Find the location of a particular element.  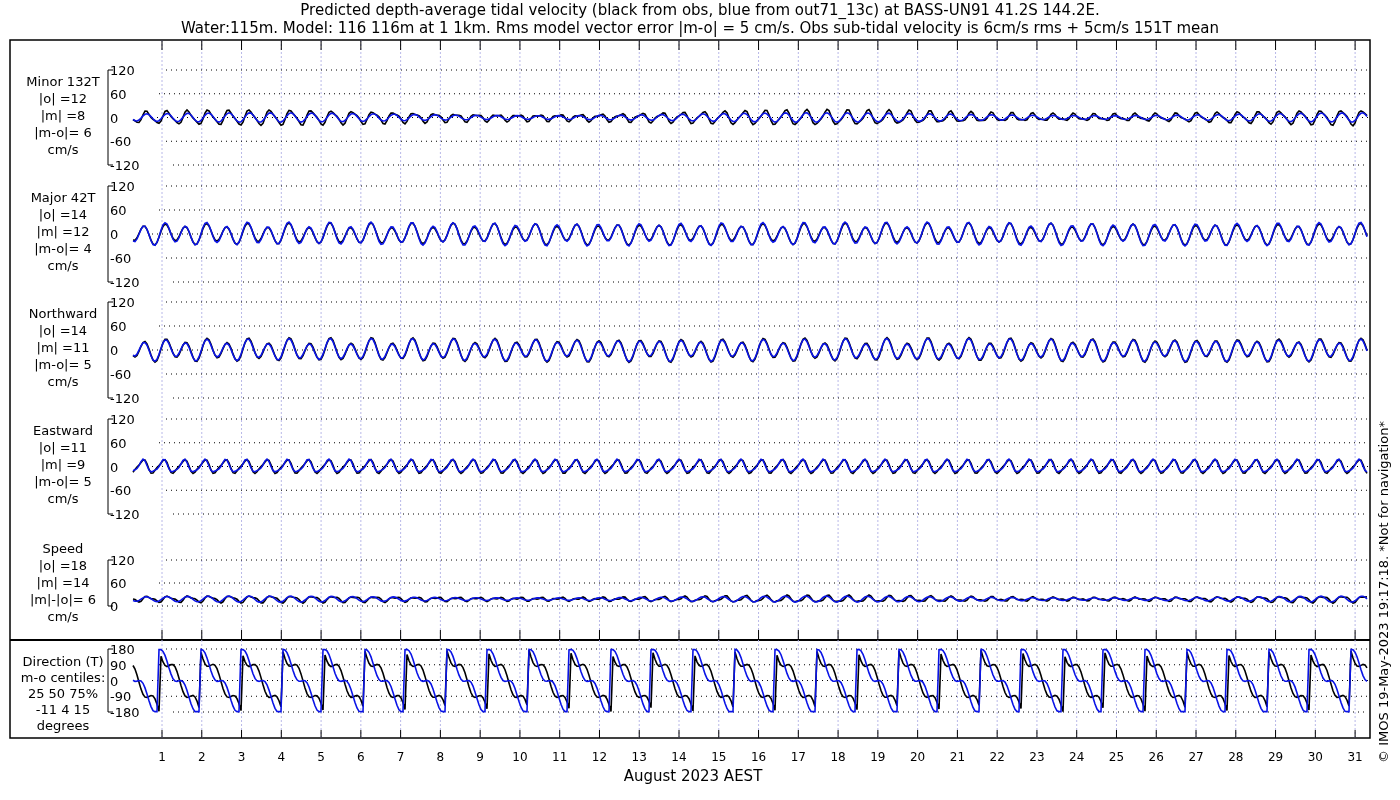

panel-label: Direction (T) is located at coordinates (63, 661).